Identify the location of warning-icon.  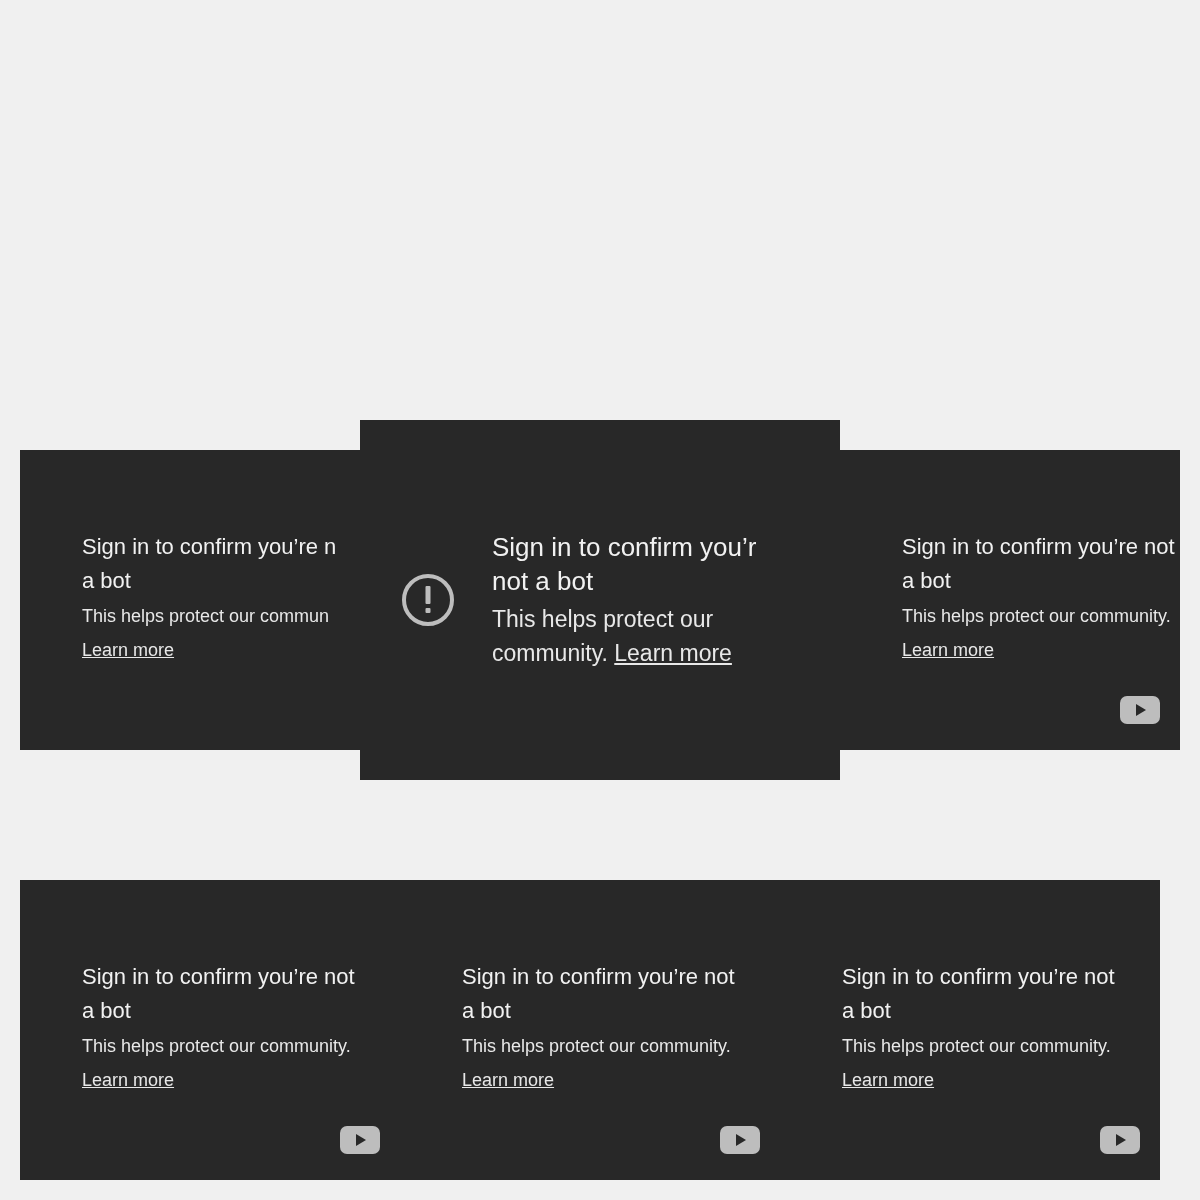
(428, 600).